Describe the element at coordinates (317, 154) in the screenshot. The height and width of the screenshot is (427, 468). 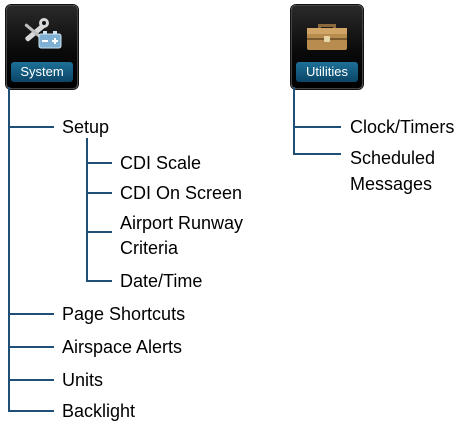
I see `scheduled-messages-branch-line` at that location.